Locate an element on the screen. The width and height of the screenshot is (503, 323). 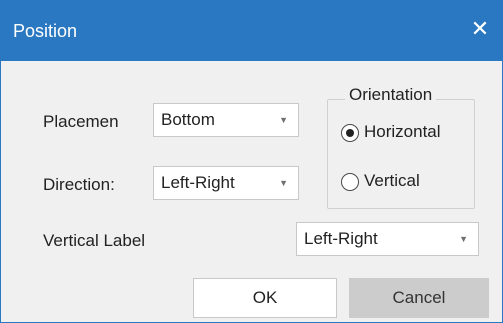
cancel-button: Cancel is located at coordinates (419, 298).